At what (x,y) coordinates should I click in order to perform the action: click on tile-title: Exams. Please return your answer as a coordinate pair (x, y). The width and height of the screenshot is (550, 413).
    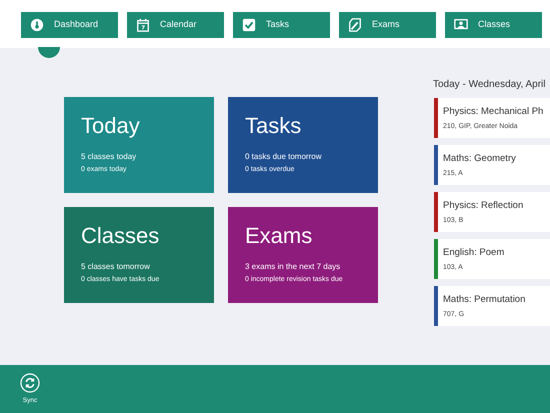
    Looking at the image, I should click on (279, 236).